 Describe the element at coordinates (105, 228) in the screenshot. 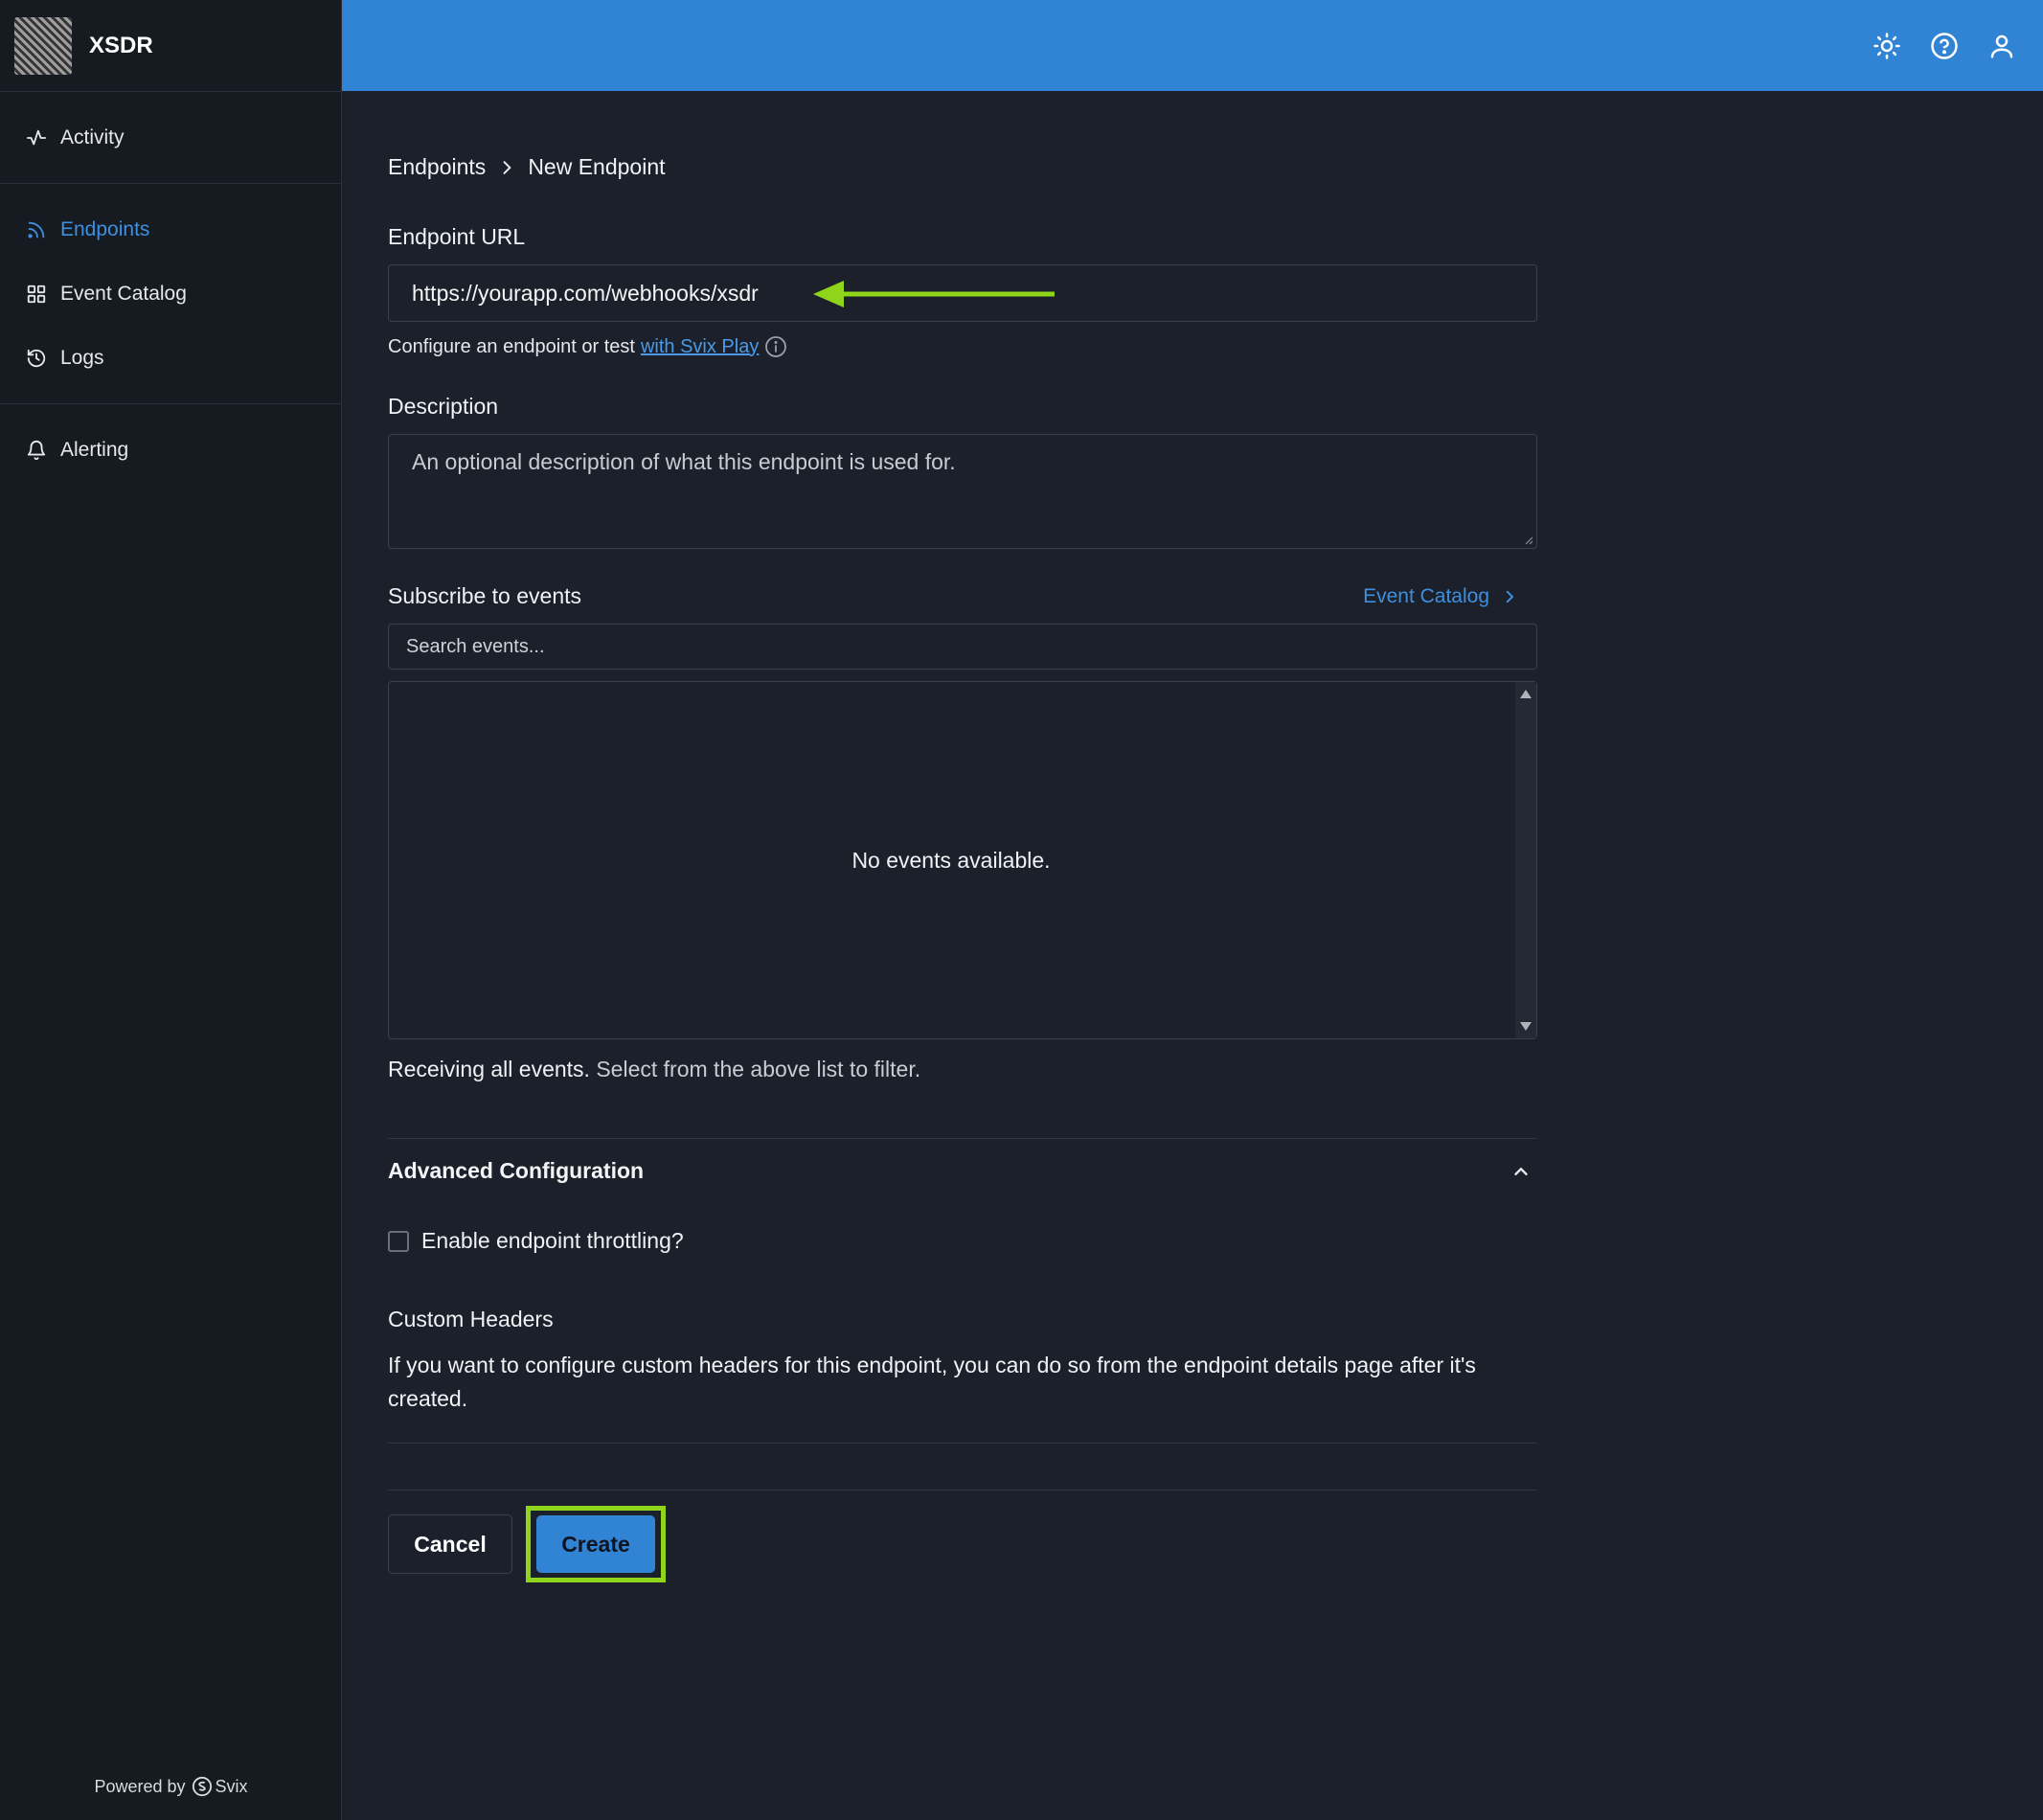

I see `sidebar-item-label: Endpoints` at that location.